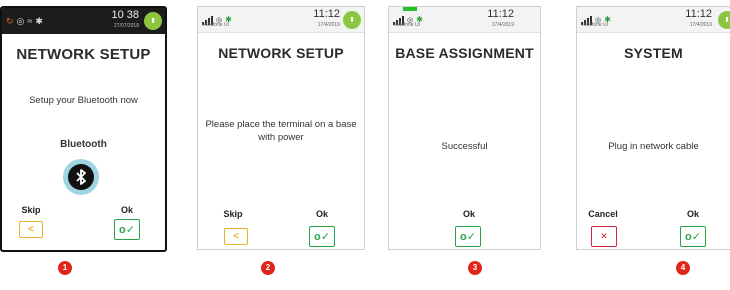  Describe the element at coordinates (268, 268) in the screenshot. I see `step-badge-2: 2` at that location.